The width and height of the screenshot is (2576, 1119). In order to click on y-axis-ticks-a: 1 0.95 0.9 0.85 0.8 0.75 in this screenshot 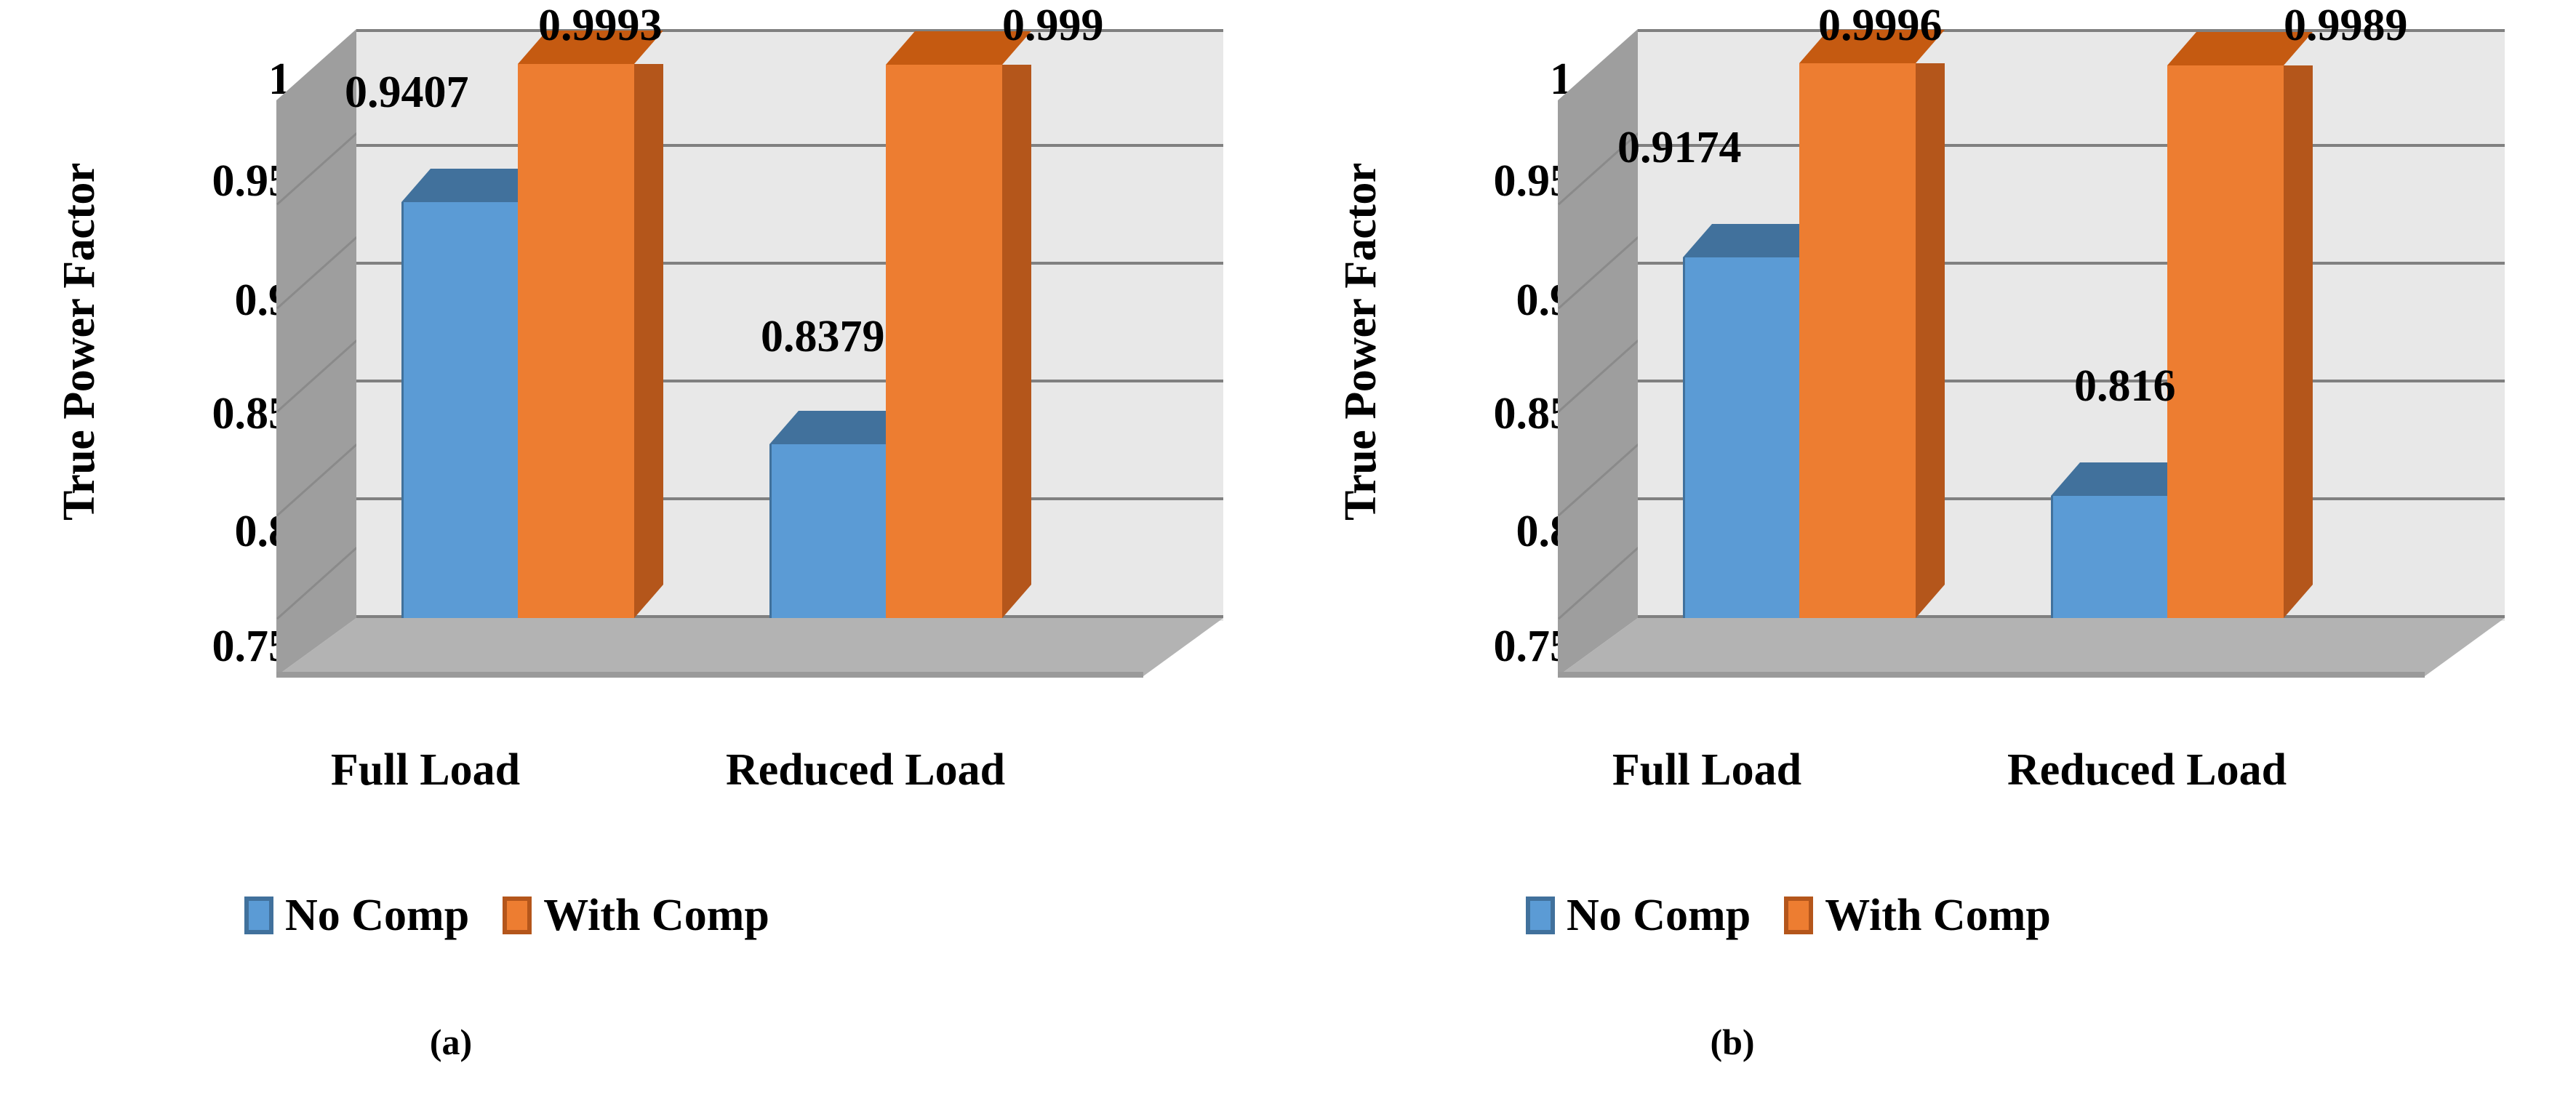, I will do `click(146, 363)`.